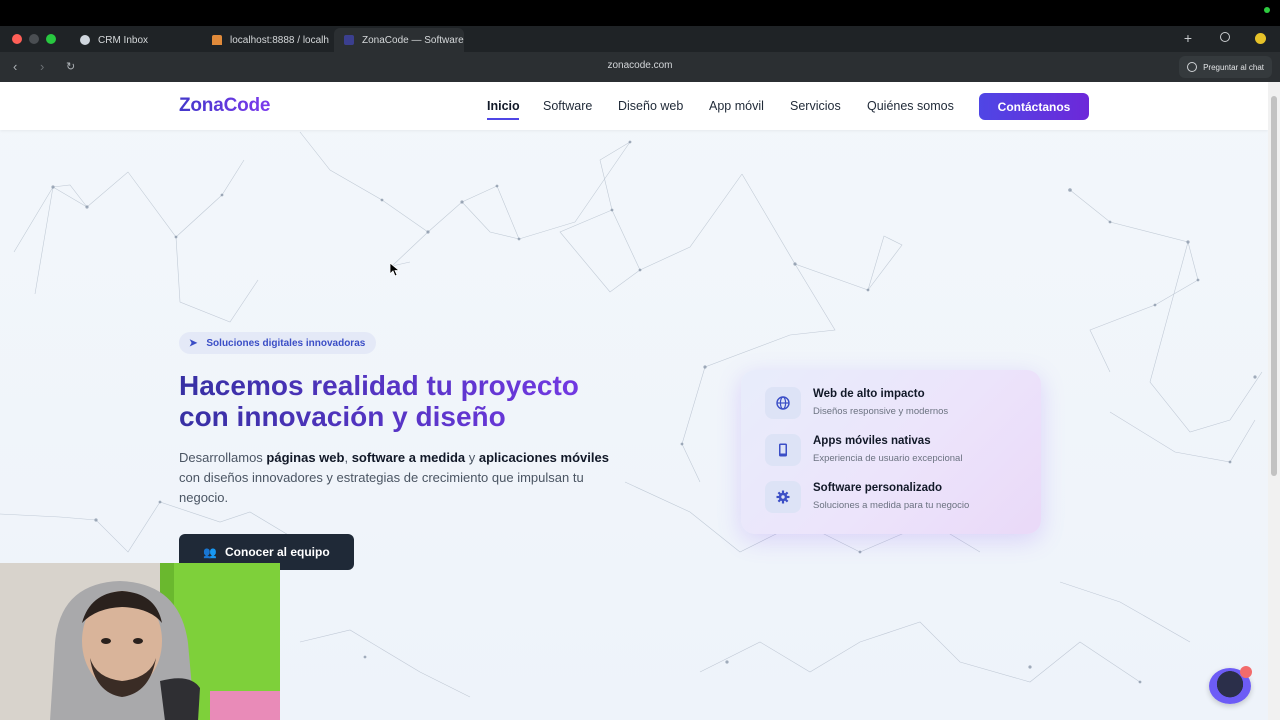 Image resolution: width=1280 pixels, height=720 pixels. I want to click on feature-title: Software personalizado, so click(878, 488).